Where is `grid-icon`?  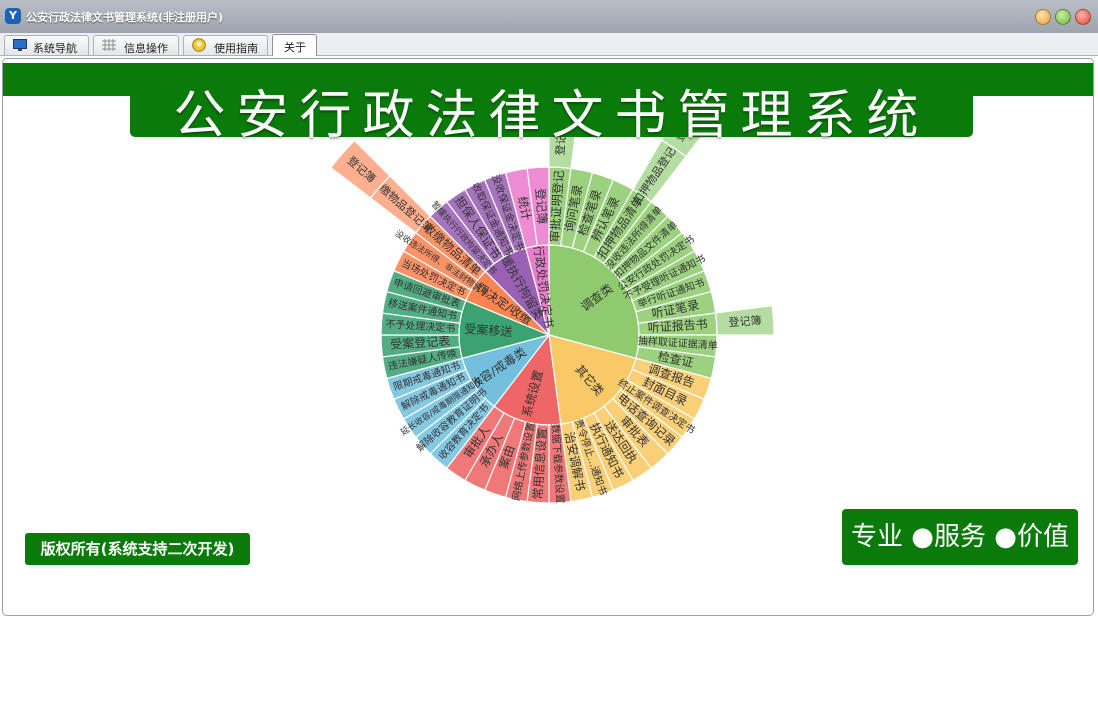
grid-icon is located at coordinates (109, 45).